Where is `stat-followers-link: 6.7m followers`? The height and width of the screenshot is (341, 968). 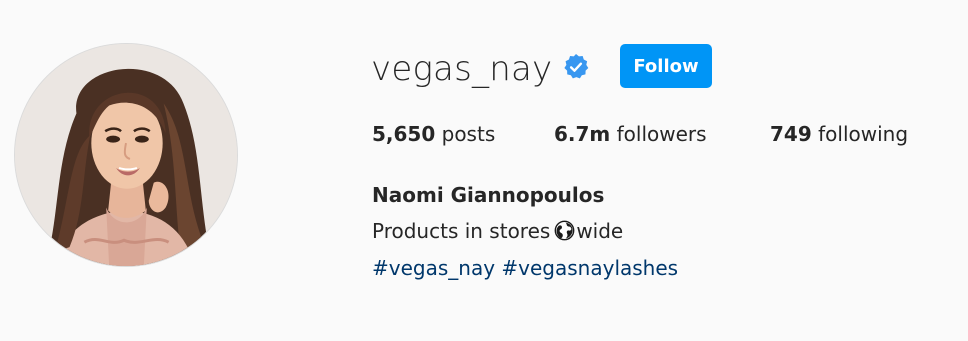 stat-followers-link: 6.7m followers is located at coordinates (630, 134).